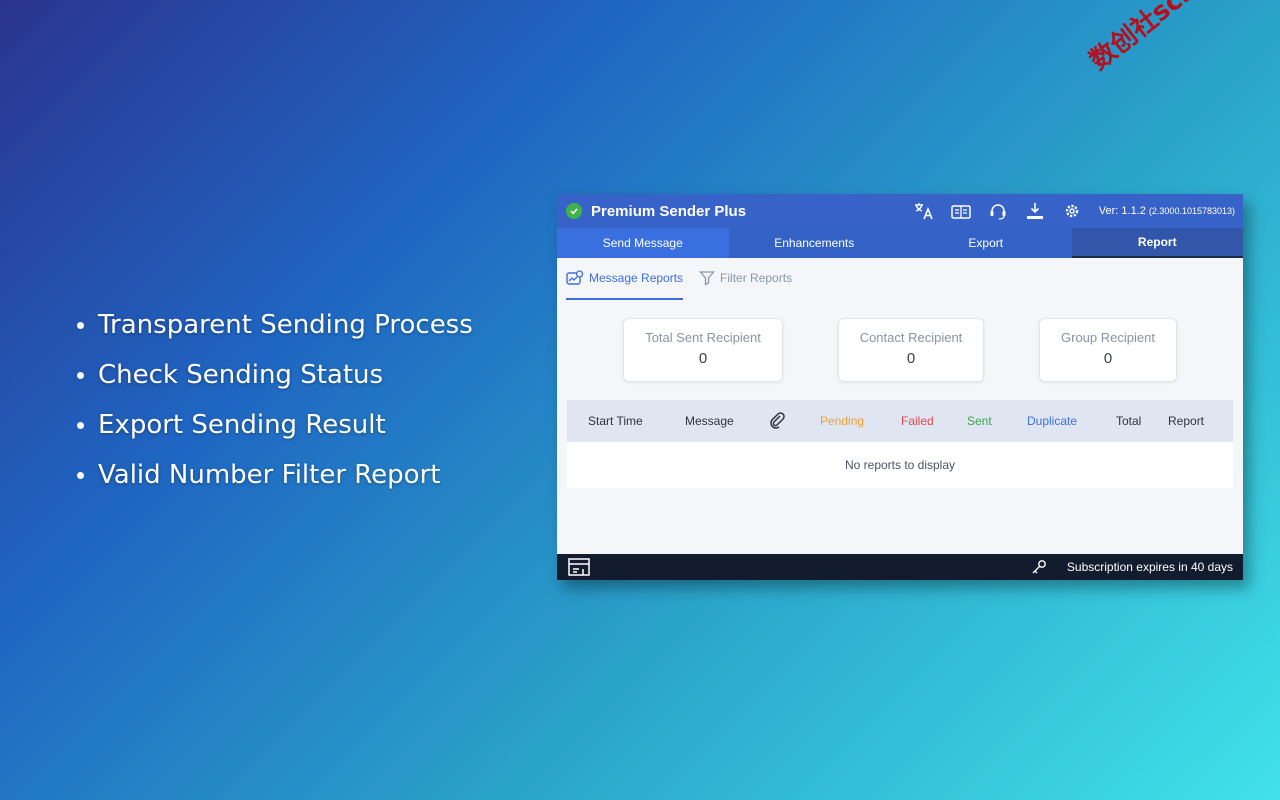  I want to click on table-empty-row: No reports to display, so click(900, 465).